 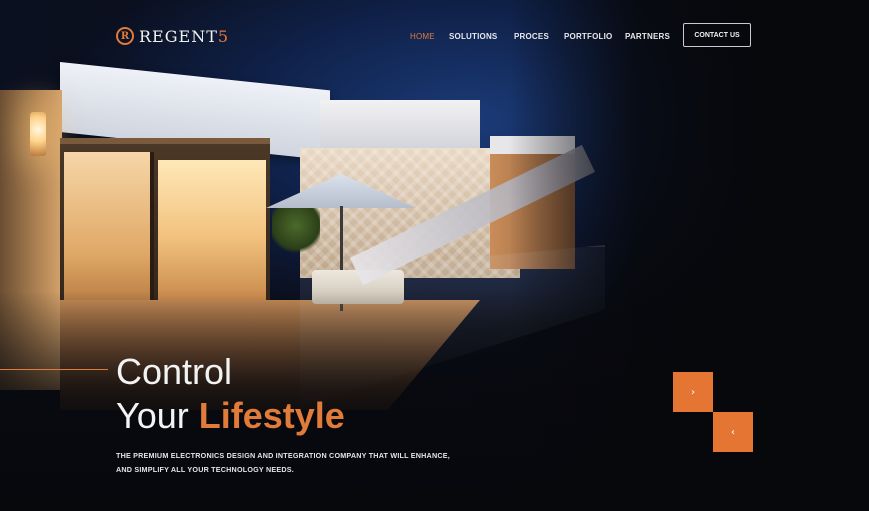 I want to click on headline-line-2: Your Lifestyle, so click(x=230, y=416).